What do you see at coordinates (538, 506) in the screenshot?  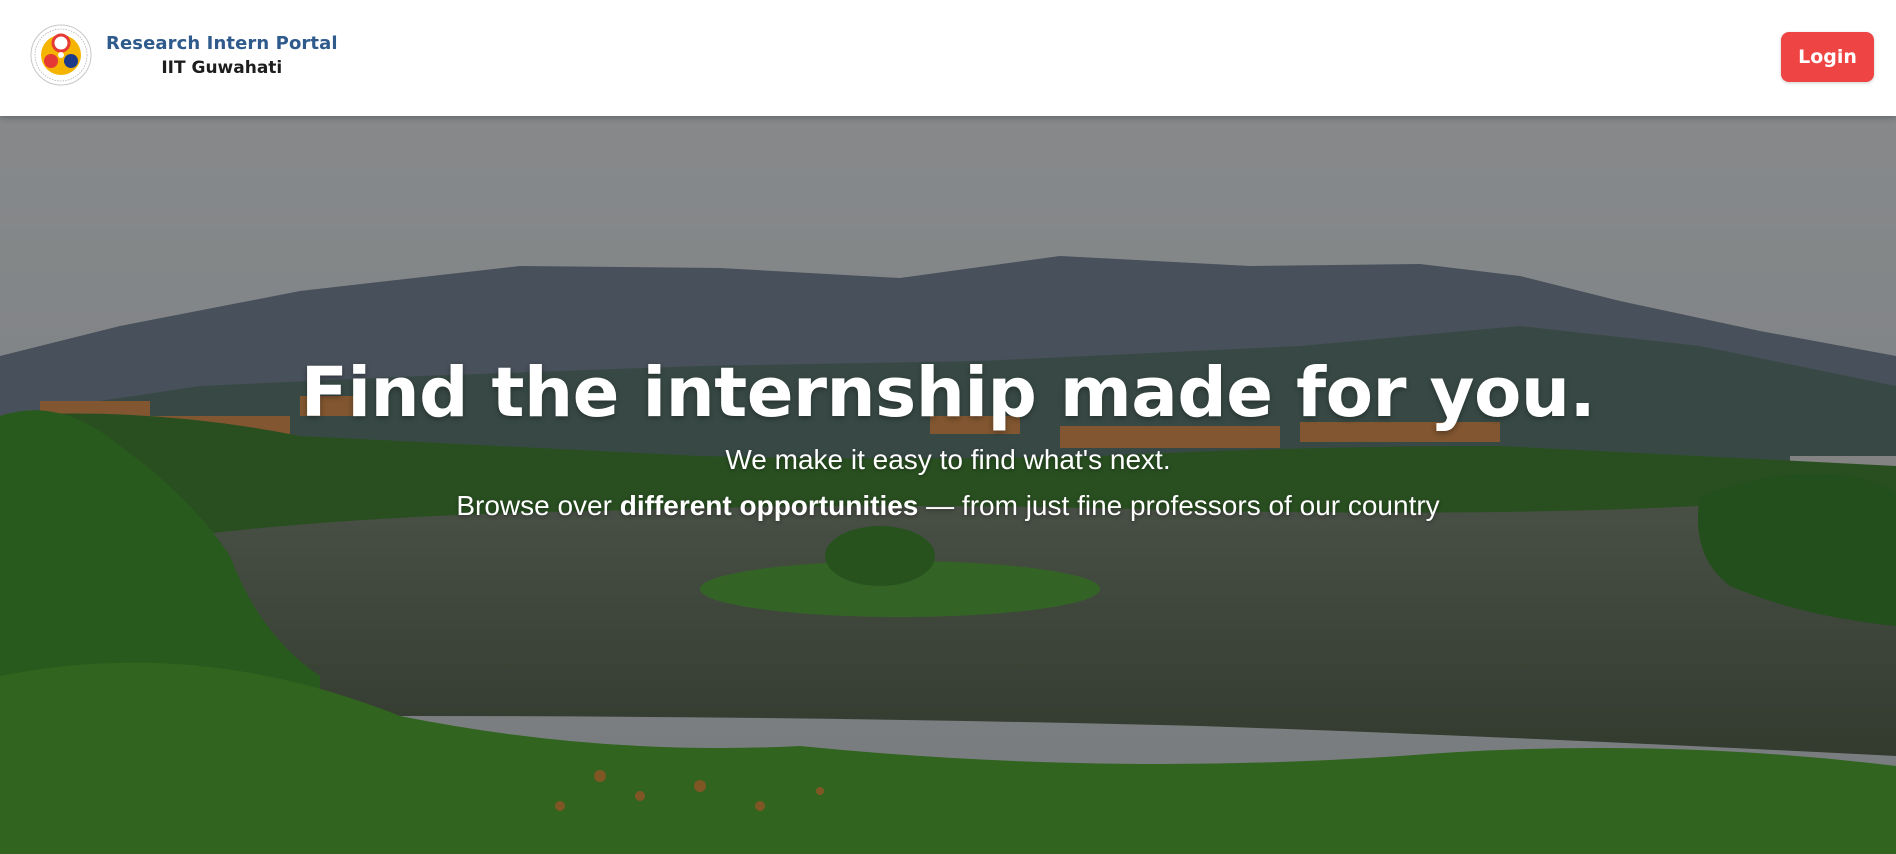 I see `browse-prefix: Browse over` at bounding box center [538, 506].